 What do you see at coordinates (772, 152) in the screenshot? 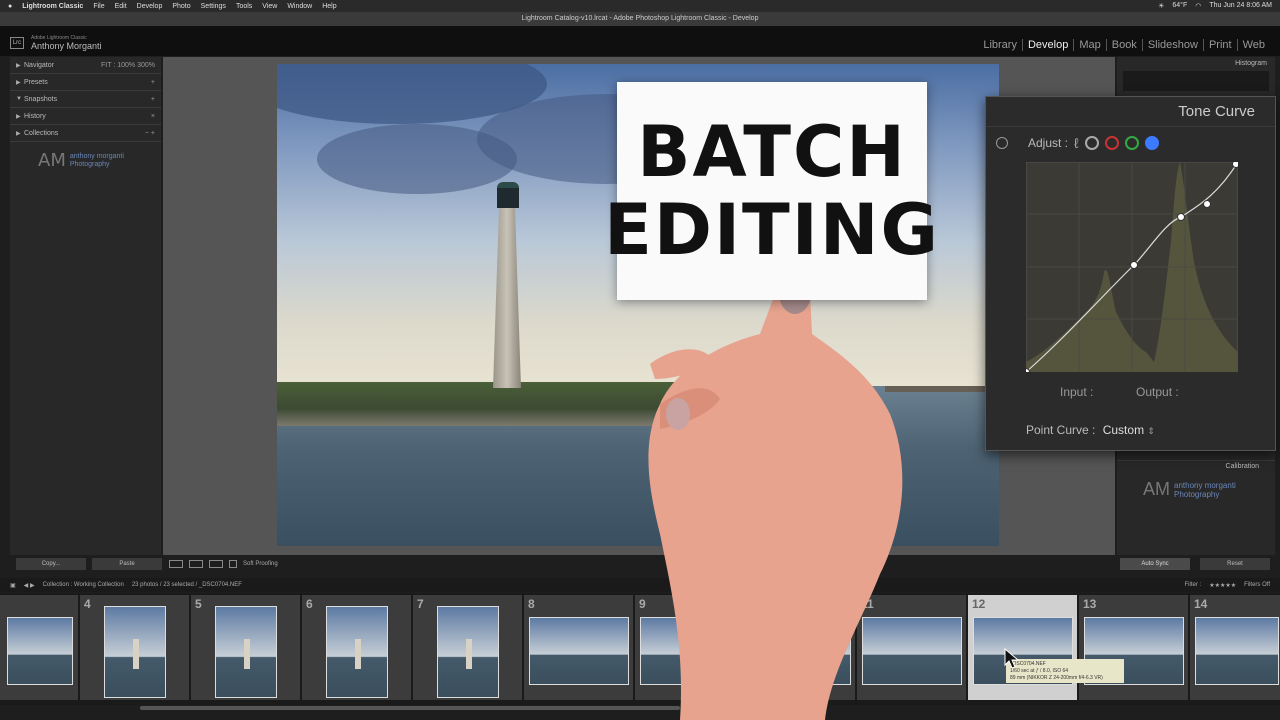
I see `card-line-1: BATCH` at bounding box center [772, 152].